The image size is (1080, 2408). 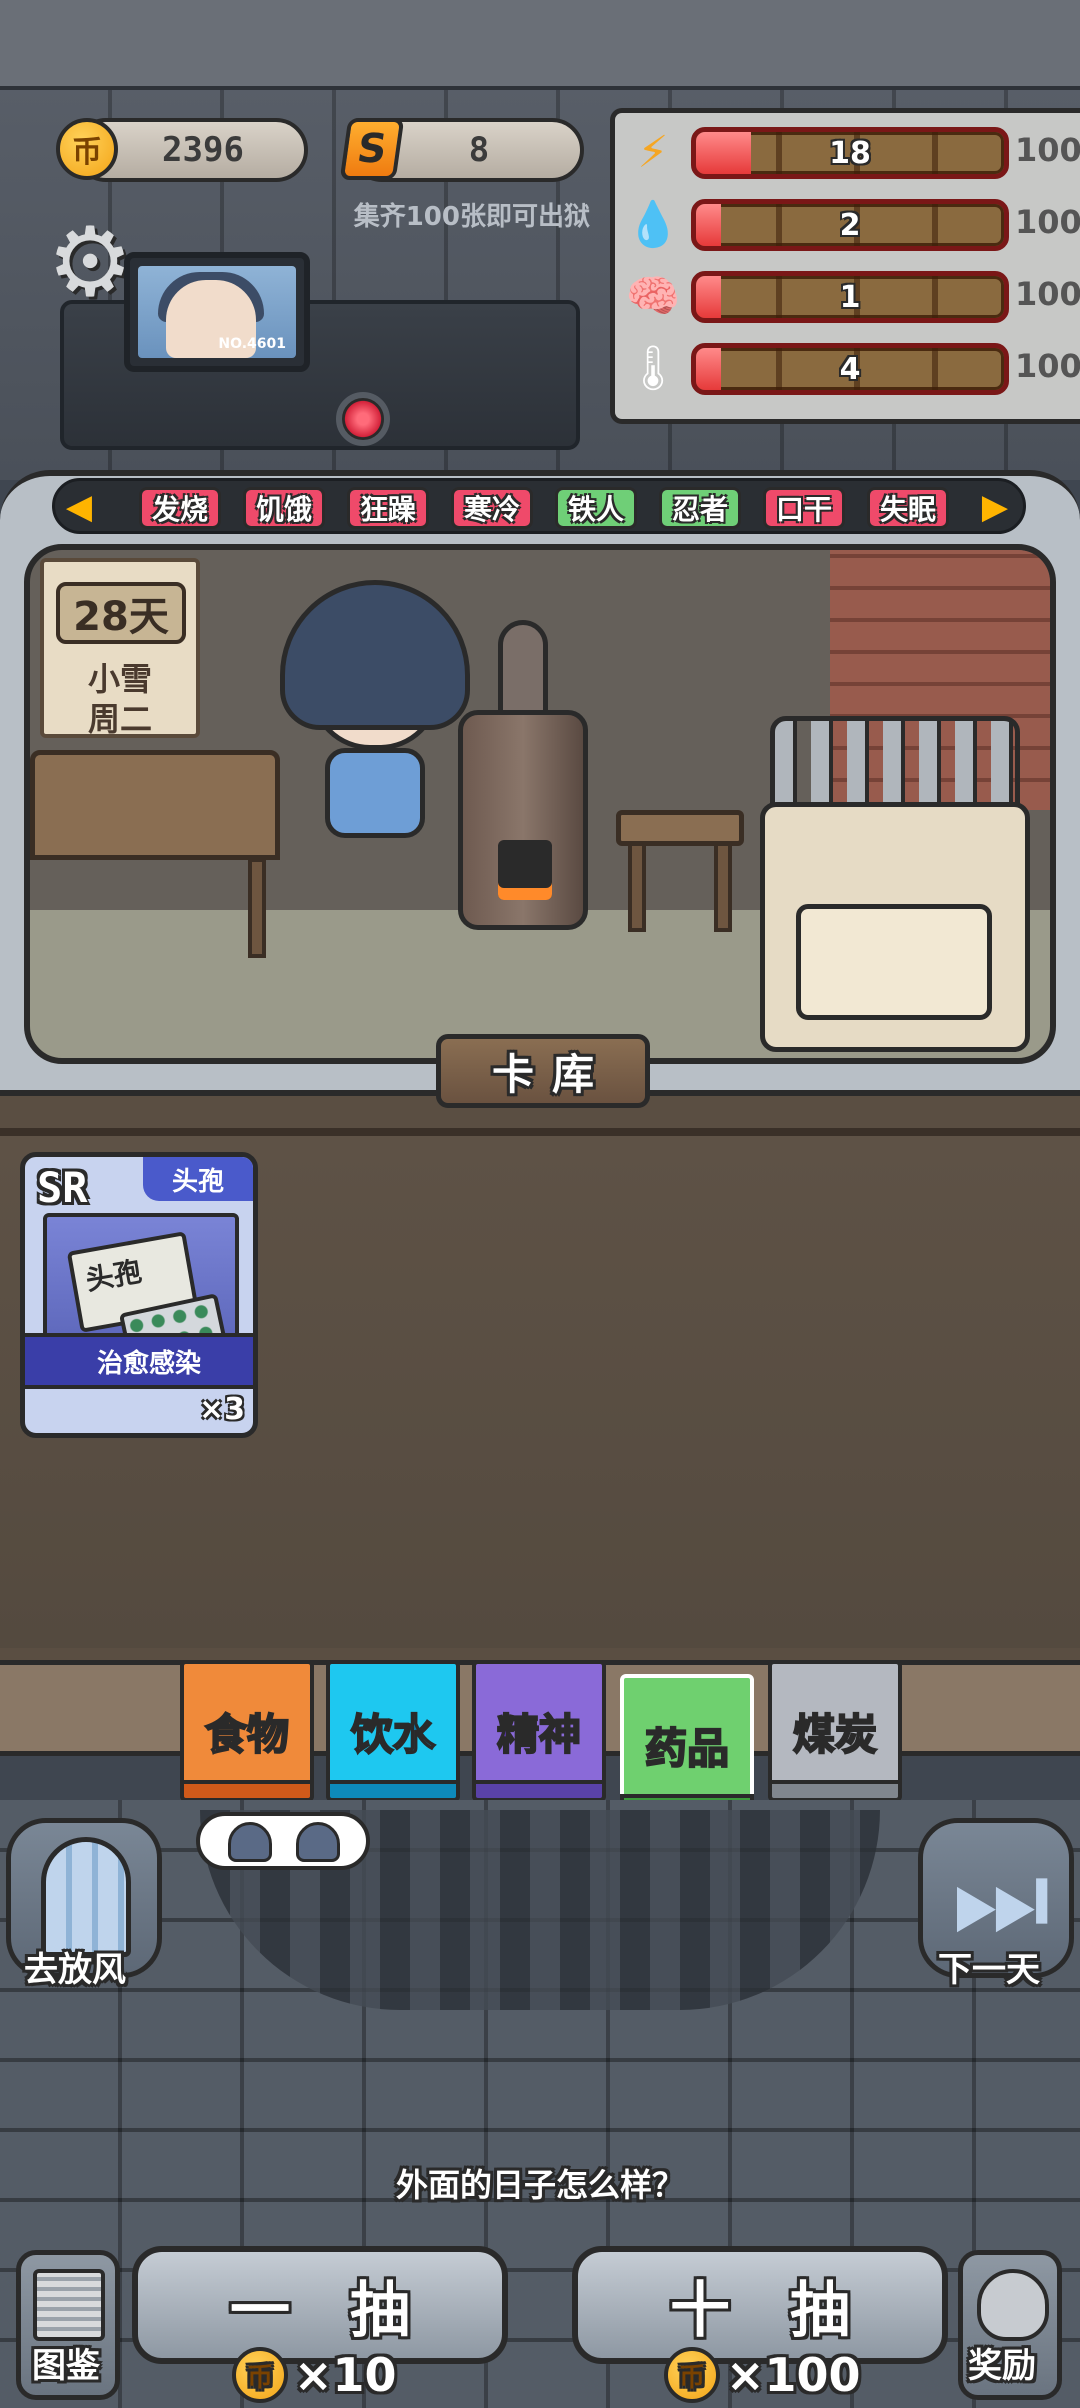 What do you see at coordinates (540, 45) in the screenshot?
I see `ceiling` at bounding box center [540, 45].